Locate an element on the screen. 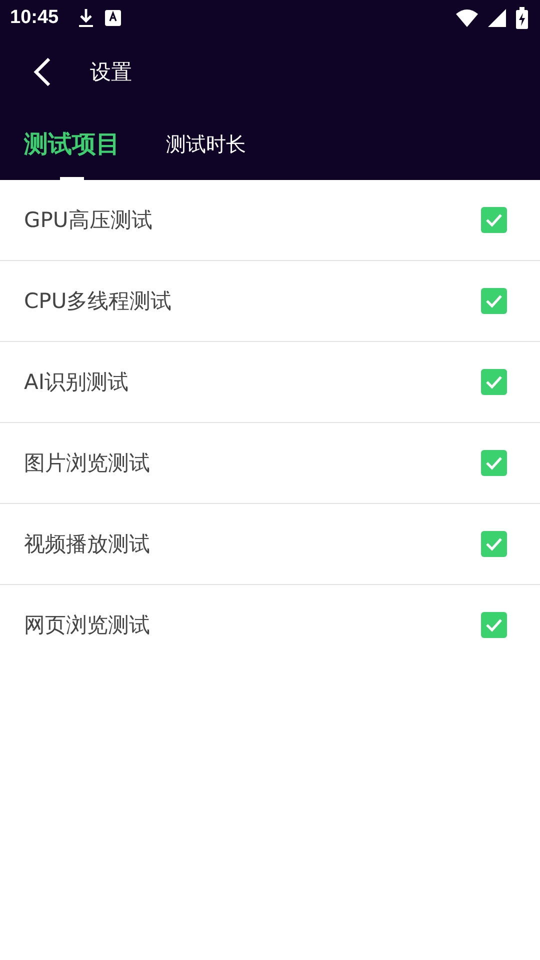 The height and width of the screenshot is (960, 540). test-item-label: CPU多线程测试 is located at coordinates (98, 301).